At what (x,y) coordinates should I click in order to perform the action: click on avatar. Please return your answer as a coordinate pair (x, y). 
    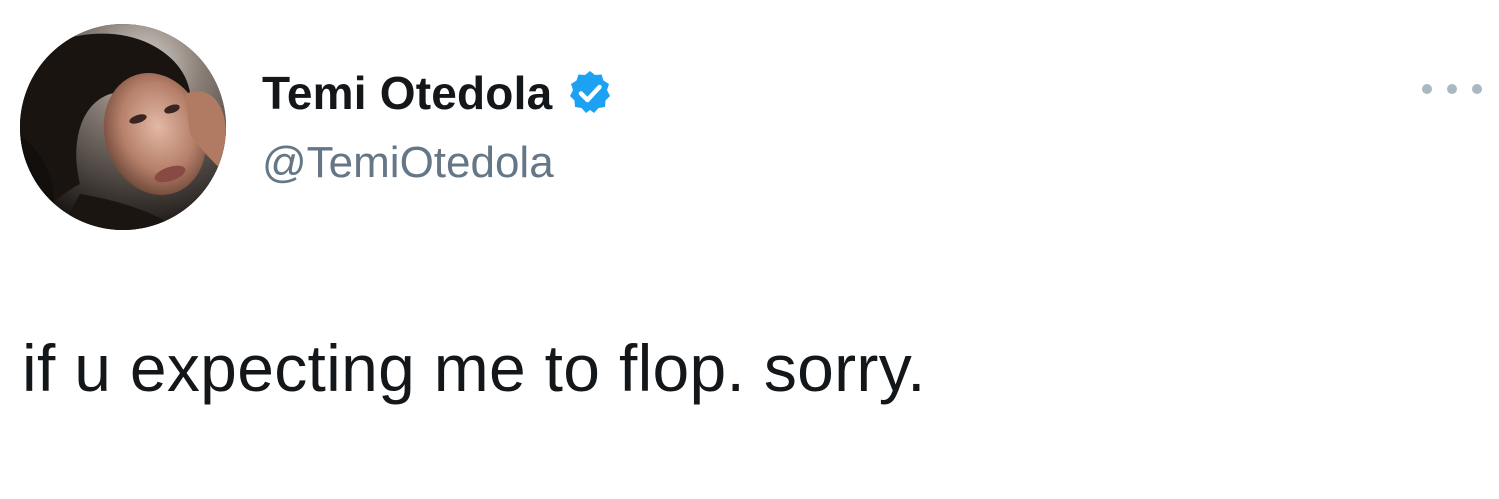
    Looking at the image, I should click on (123, 127).